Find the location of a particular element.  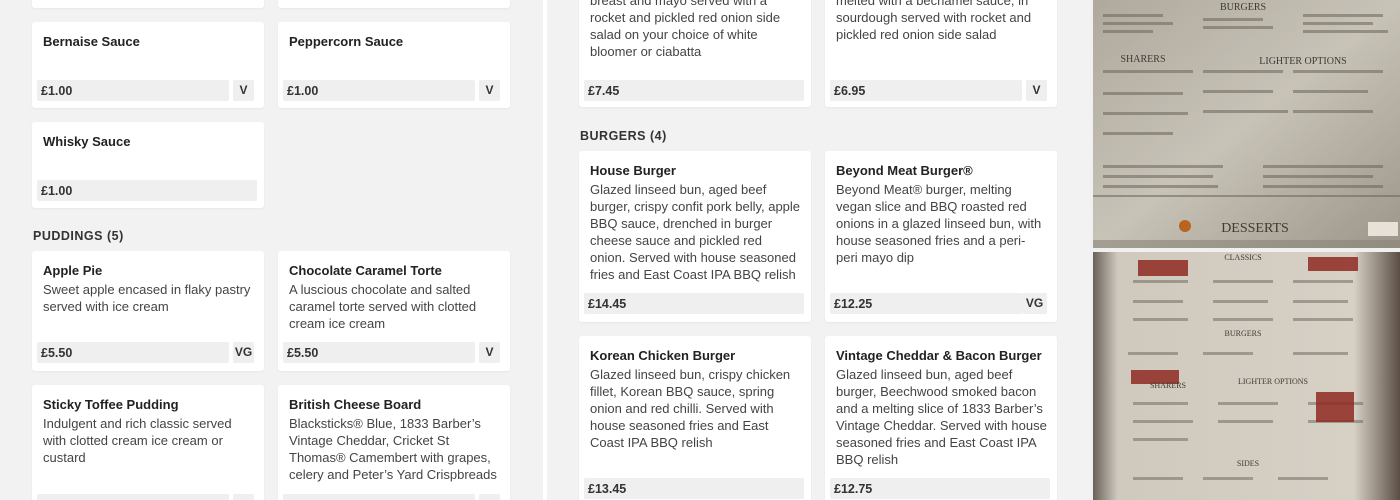

menu-item-card: Bernaise Sauce £1.00 V is located at coordinates (148, 65).